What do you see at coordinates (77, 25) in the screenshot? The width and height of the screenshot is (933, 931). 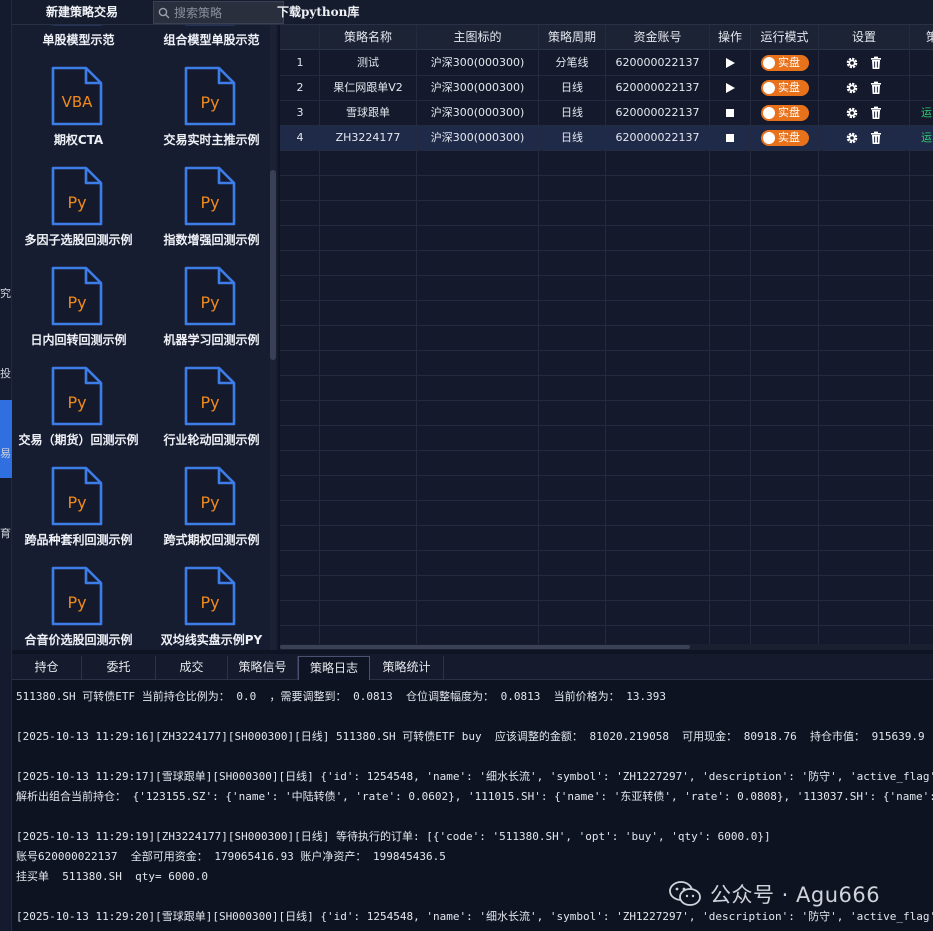 I see `python-file-icon` at bounding box center [77, 25].